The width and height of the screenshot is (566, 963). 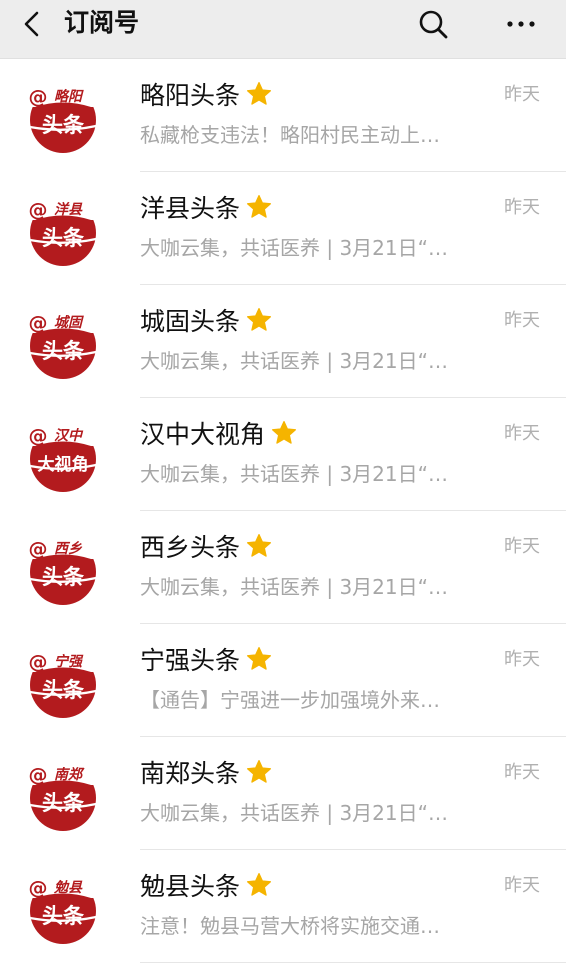 What do you see at coordinates (190, 208) in the screenshot?
I see `account-name-text: 洋县头条` at bounding box center [190, 208].